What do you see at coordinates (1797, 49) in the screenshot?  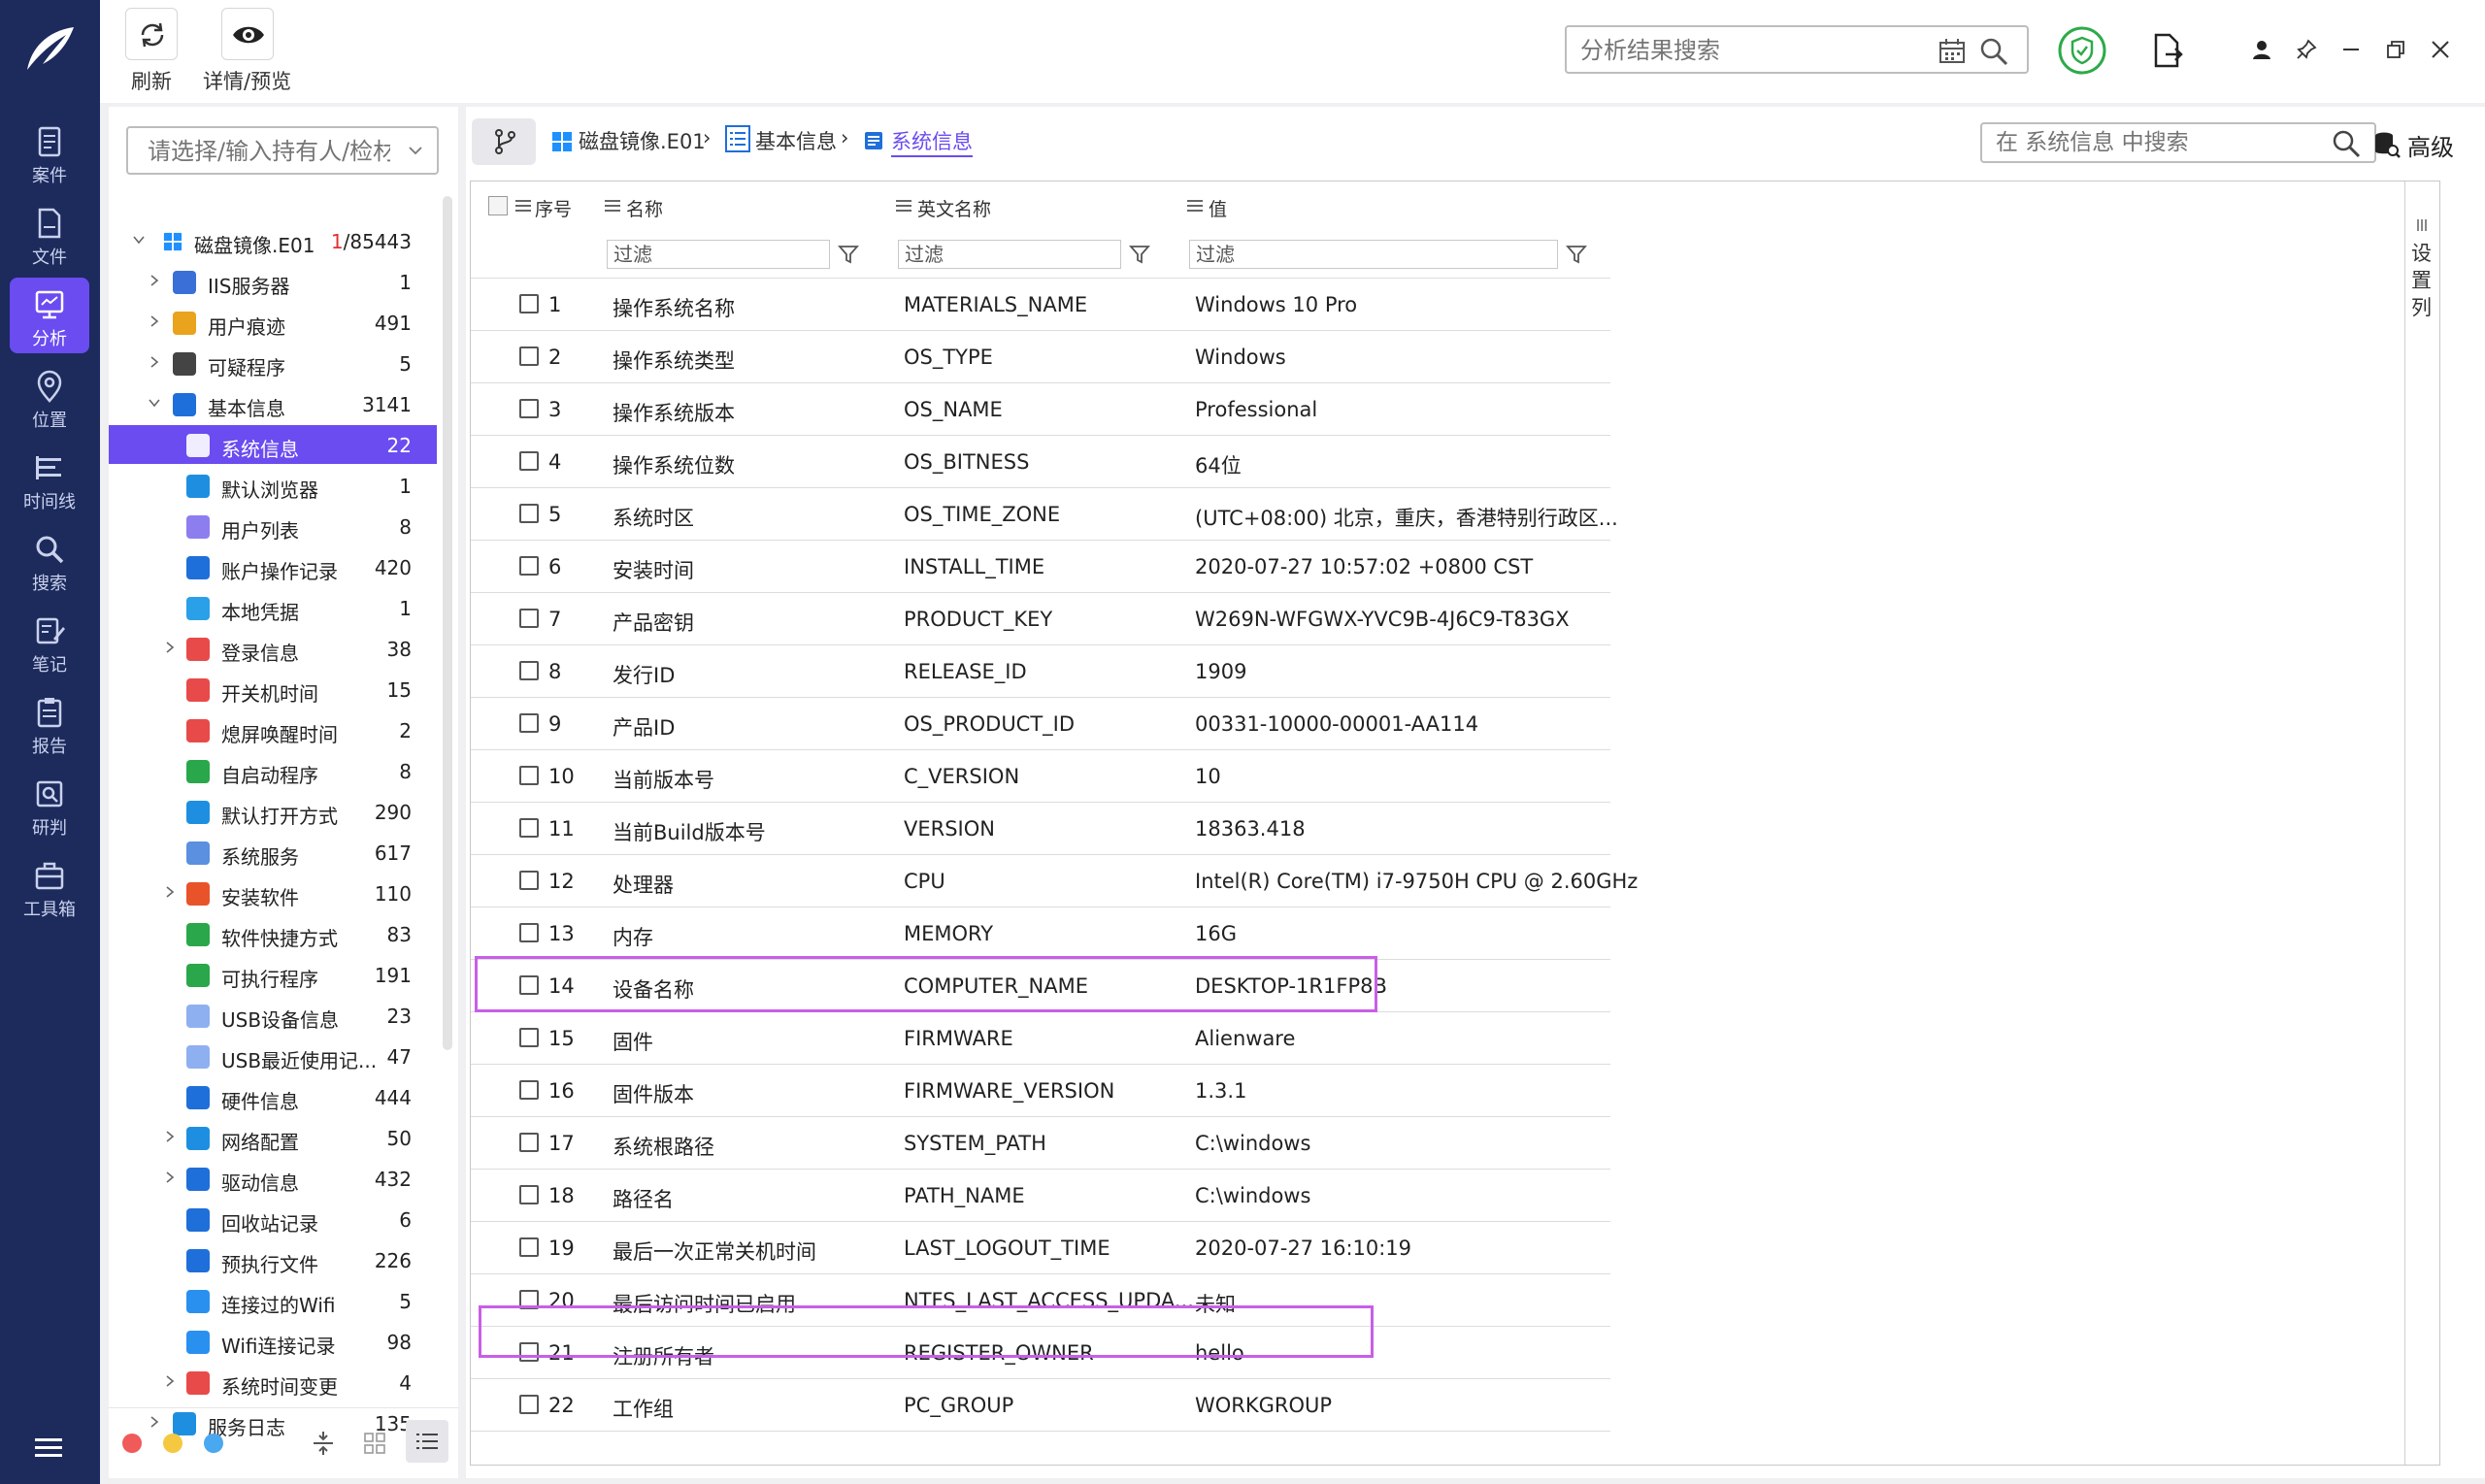 I see `result-search-box` at bounding box center [1797, 49].